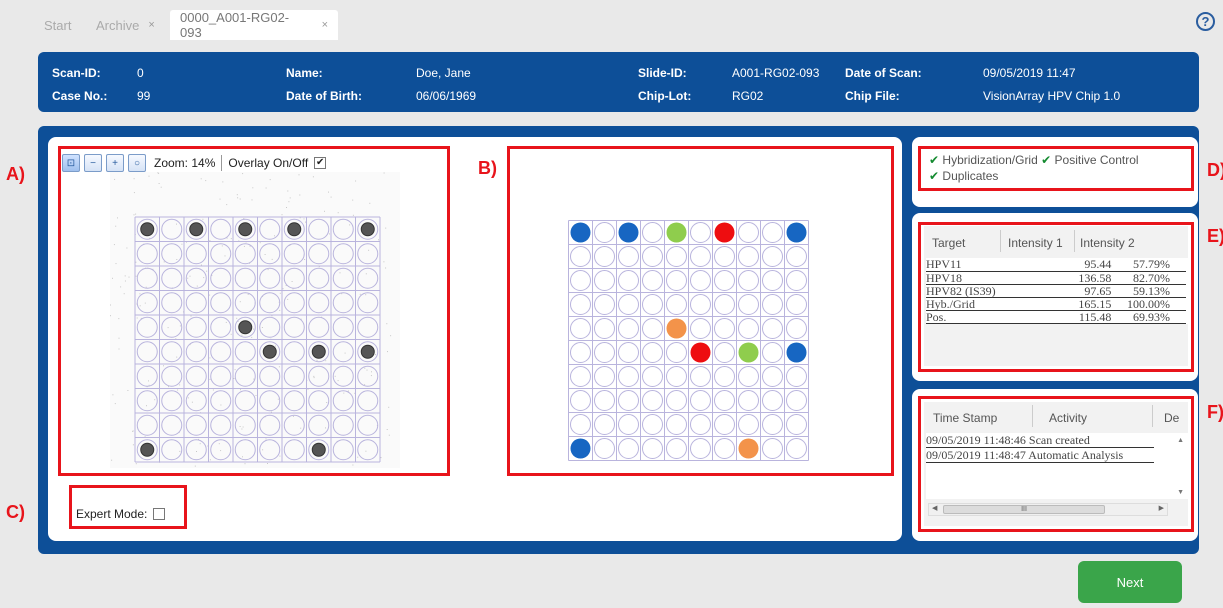  Describe the element at coordinates (443, 73) in the screenshot. I see `name-value: Doe, Jane` at that location.